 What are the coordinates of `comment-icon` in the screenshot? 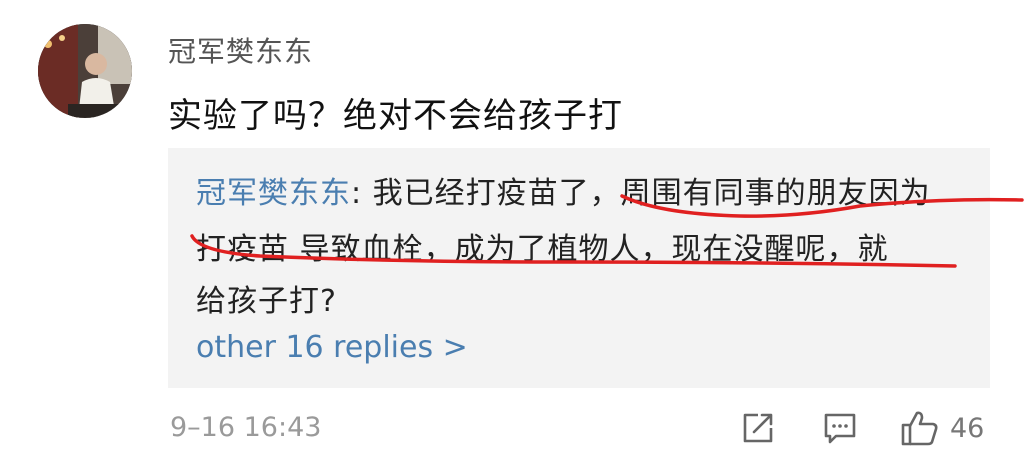 It's located at (840, 428).